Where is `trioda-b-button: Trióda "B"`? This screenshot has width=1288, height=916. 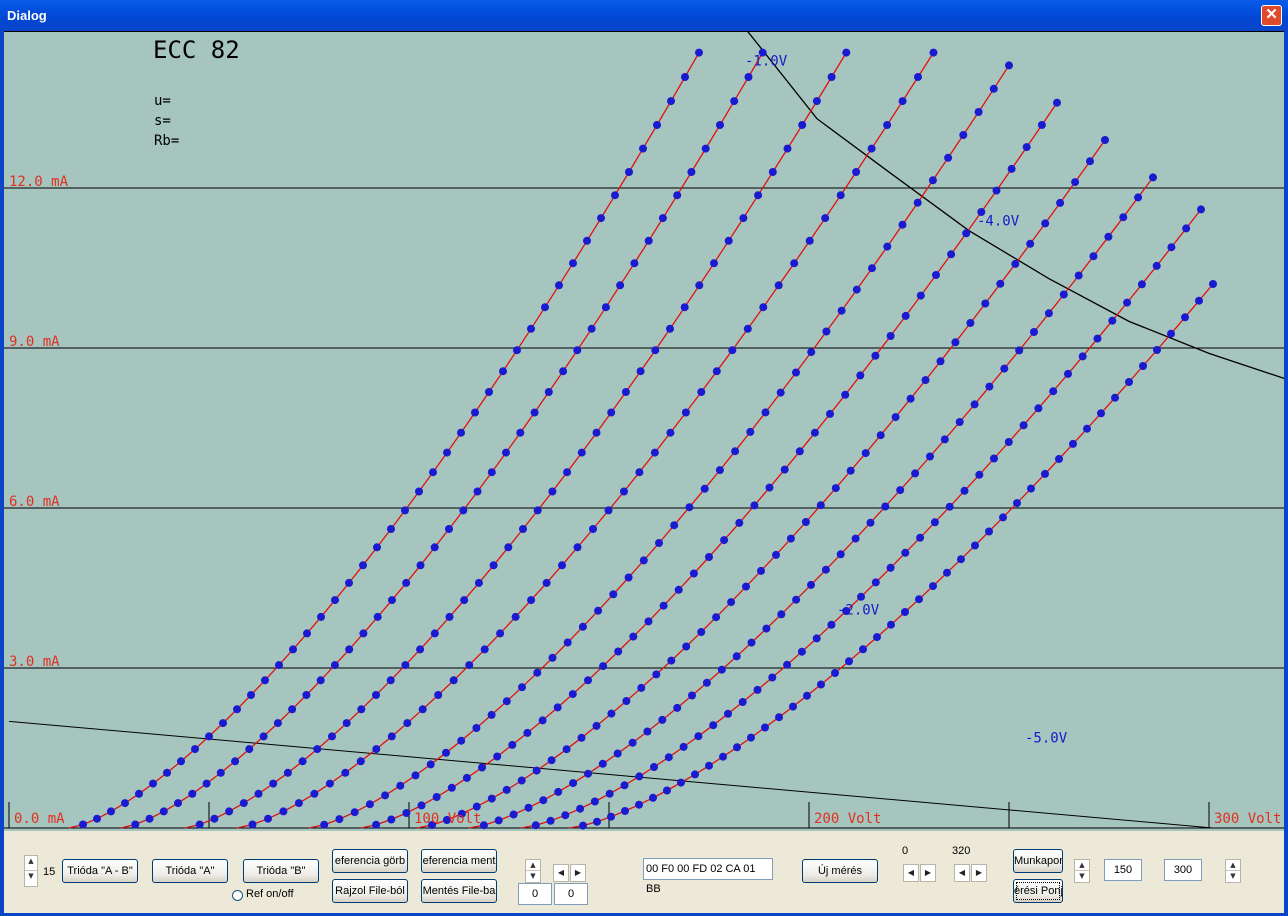
trioda-b-button: Trióda "B" is located at coordinates (281, 871).